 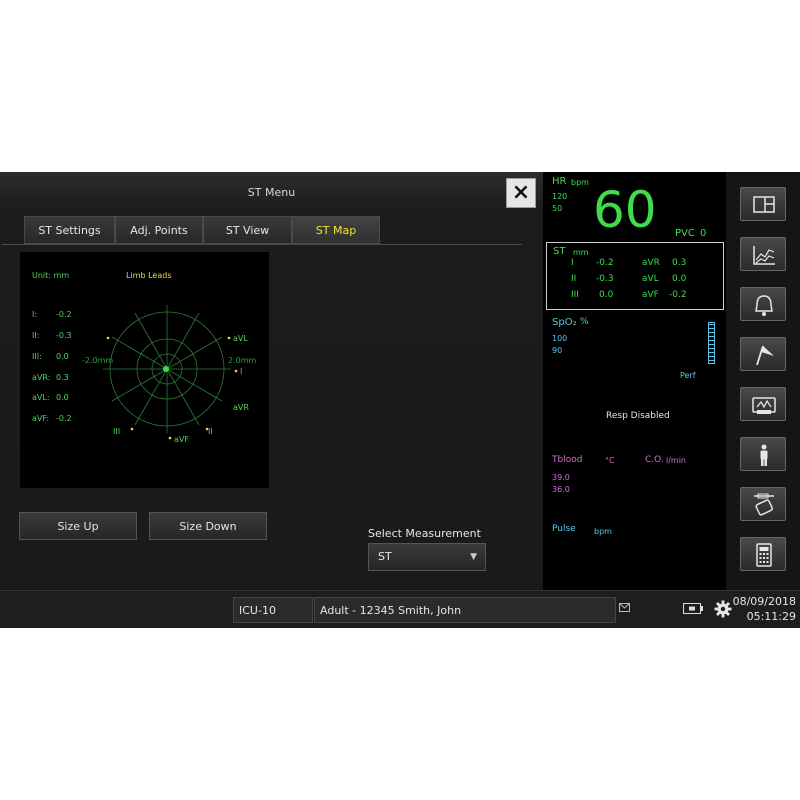 I want to click on select-measurement-label: Select Measurement, so click(x=424, y=533).